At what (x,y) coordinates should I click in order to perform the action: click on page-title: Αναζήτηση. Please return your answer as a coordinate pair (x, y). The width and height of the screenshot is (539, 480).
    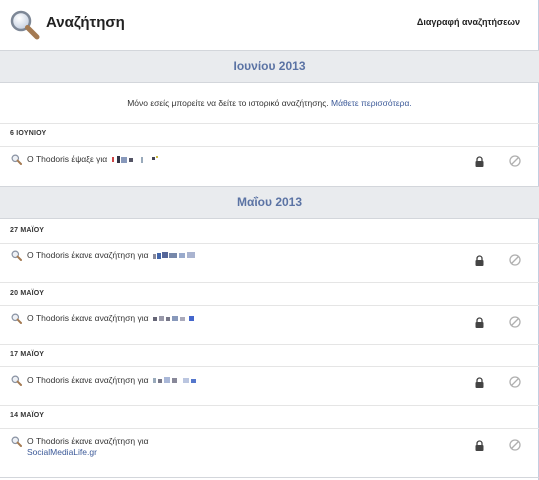
    Looking at the image, I should click on (85, 22).